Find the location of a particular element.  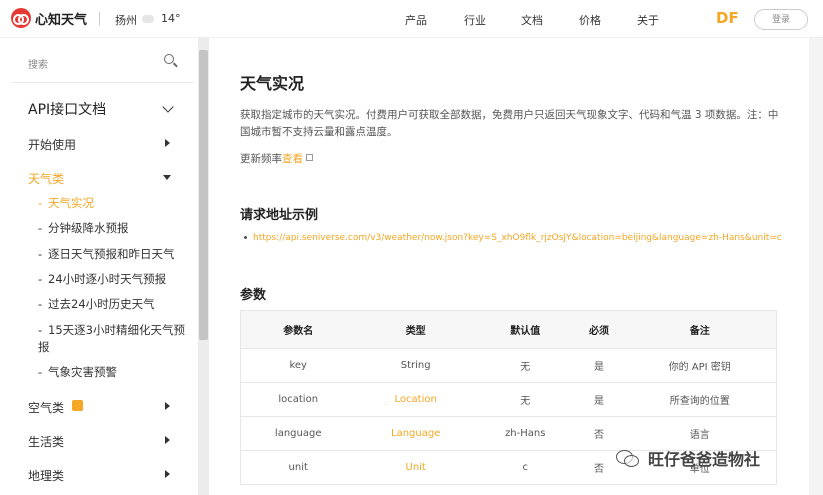

sidebar-subitem-grid: -15天逐3小时精细化天气预报 is located at coordinates (113, 339).